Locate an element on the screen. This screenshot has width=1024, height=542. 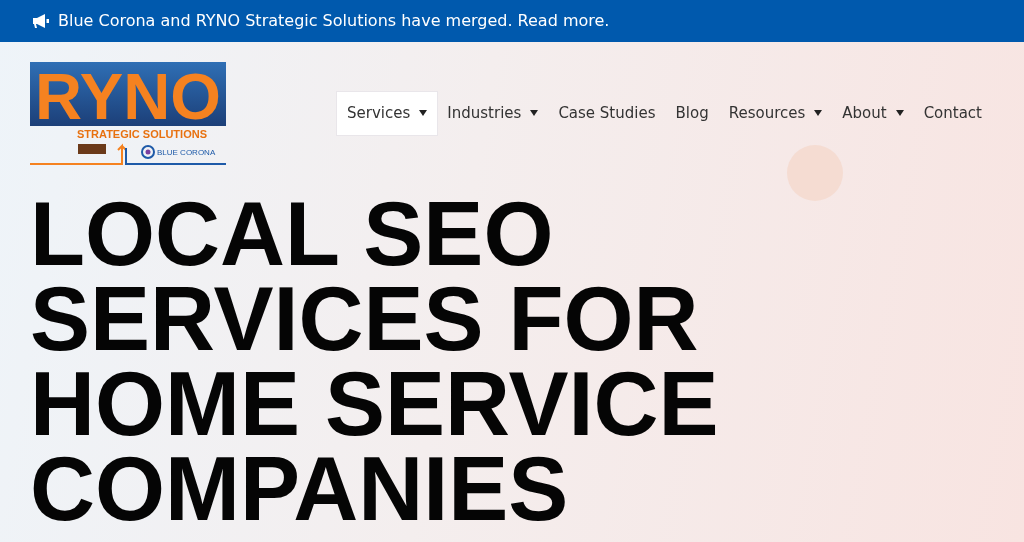
nav-link: Blog is located at coordinates (692, 113).